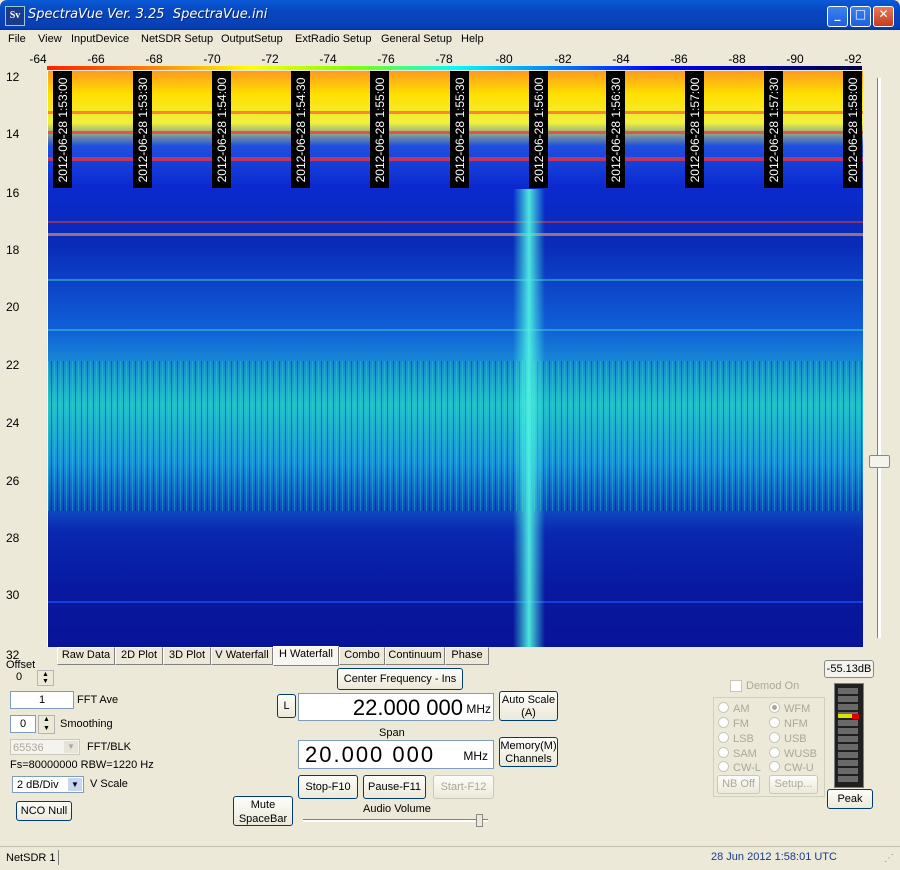 The image size is (900, 870). What do you see at coordinates (148, 14) in the screenshot?
I see `window-title: SpectraVue Ver. 3.25 SpectraVue.ini` at bounding box center [148, 14].